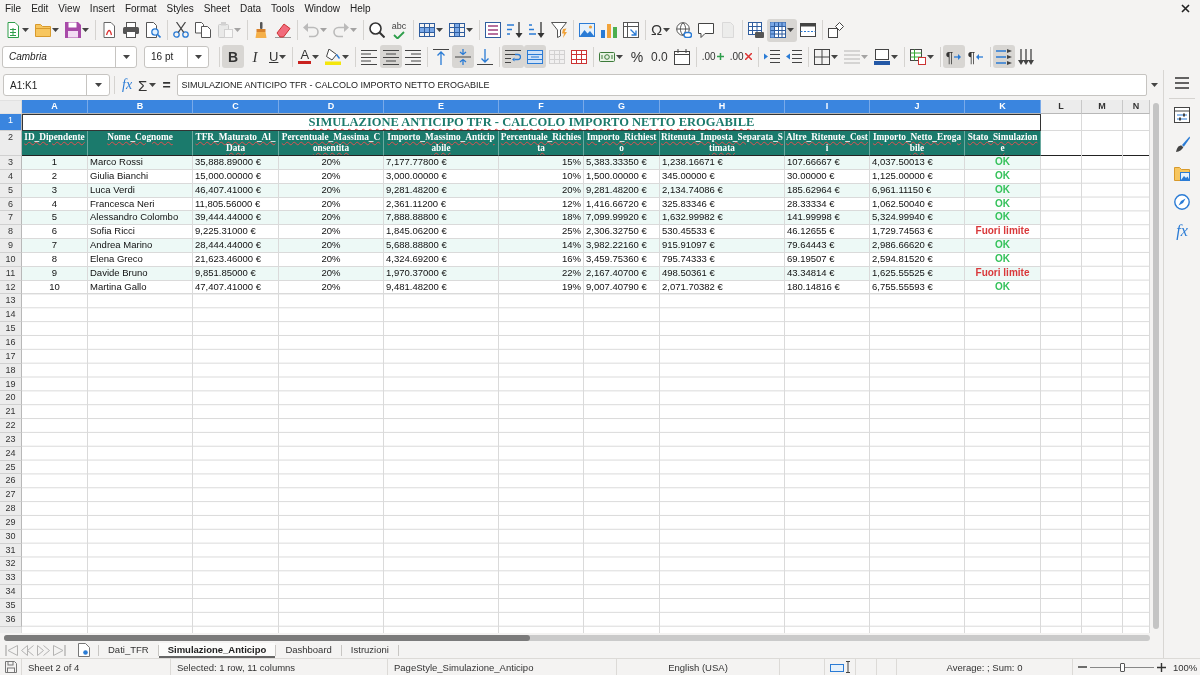 Image resolution: width=1200 pixels, height=675 pixels. I want to click on row-header: 13, so click(11, 301).